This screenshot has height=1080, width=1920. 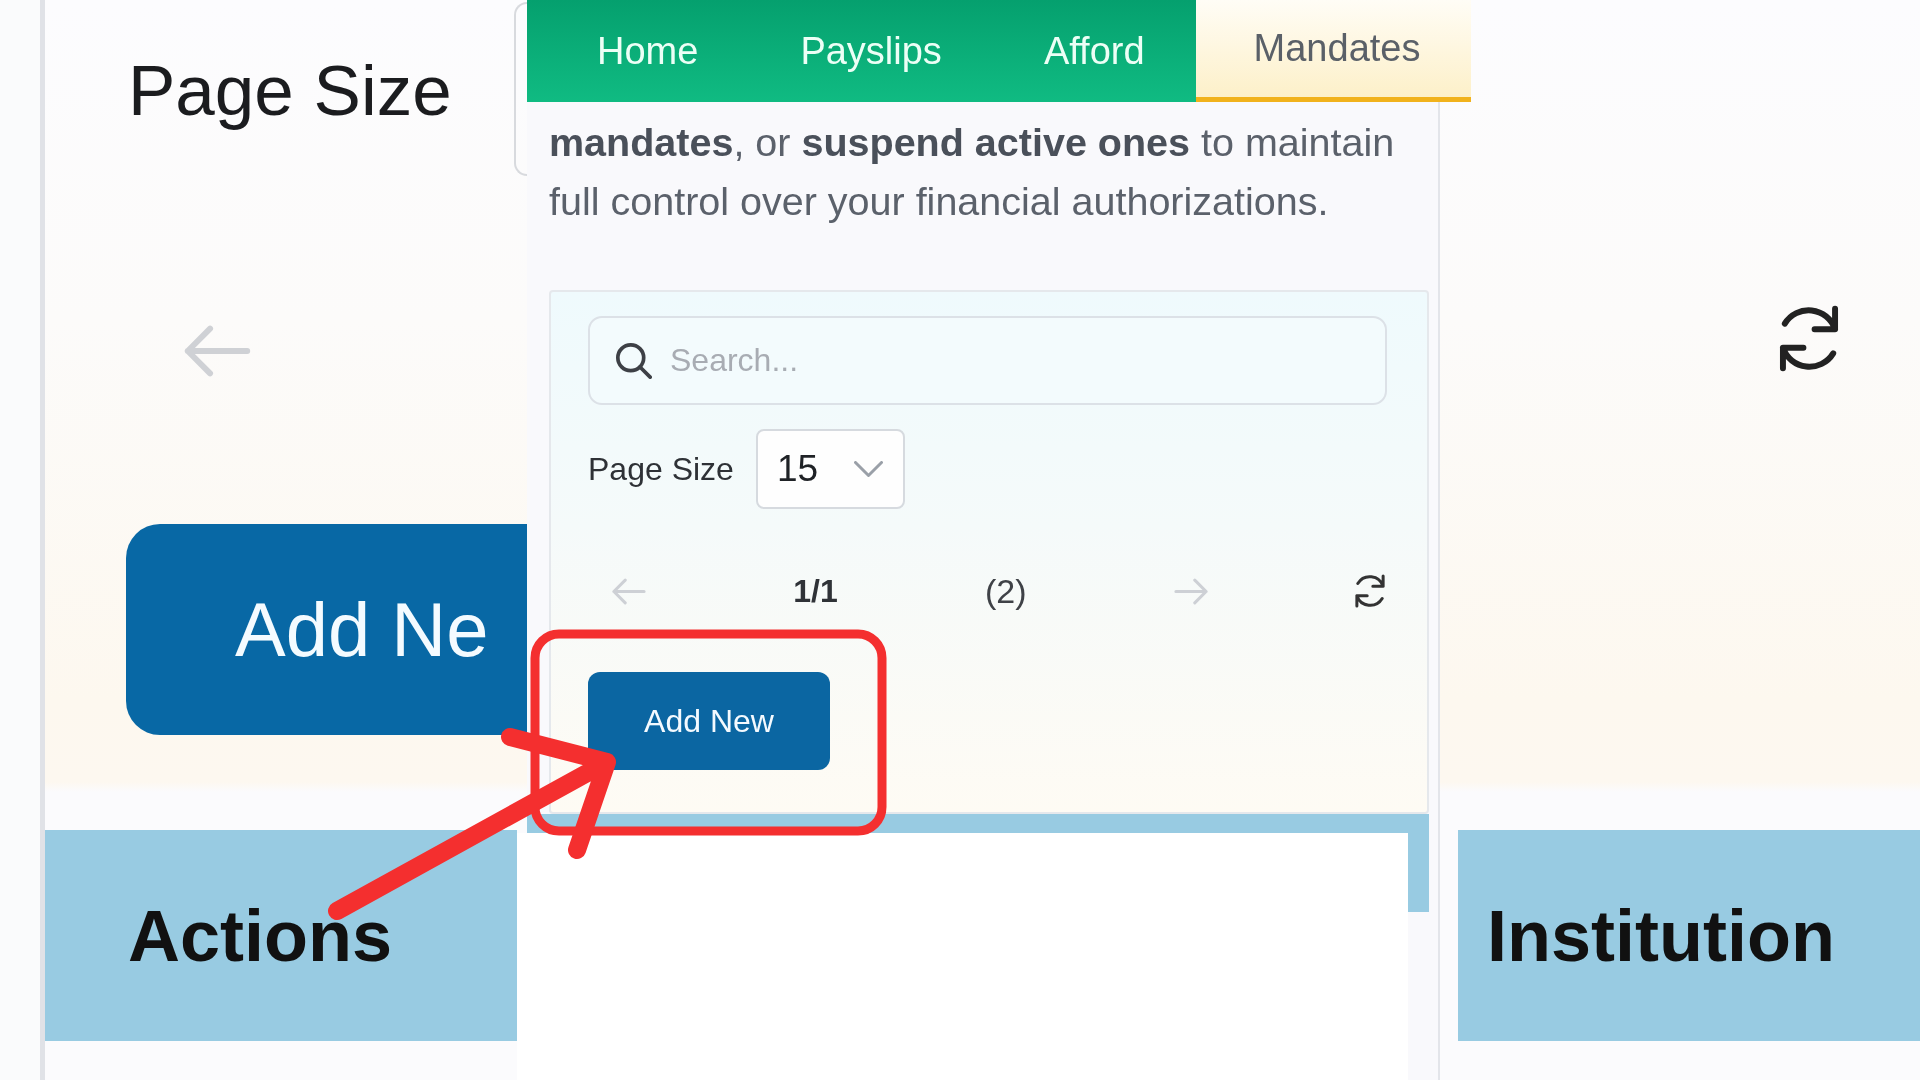 I want to click on column-header: Actions, so click(x=281, y=935).